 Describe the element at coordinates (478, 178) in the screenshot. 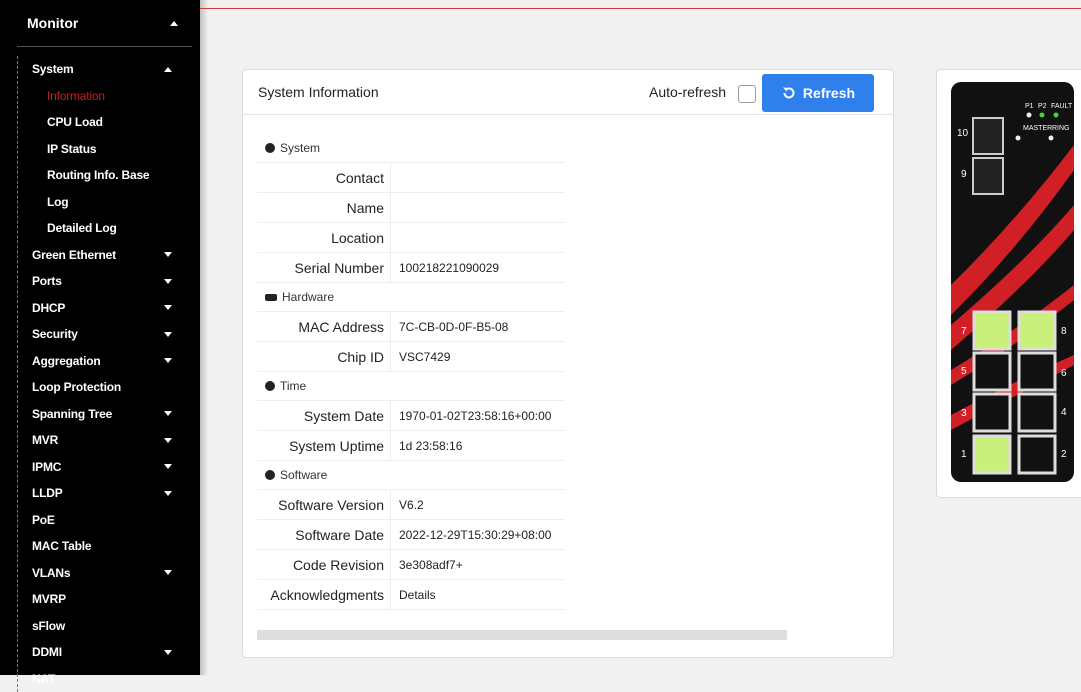

I see `field-value` at that location.